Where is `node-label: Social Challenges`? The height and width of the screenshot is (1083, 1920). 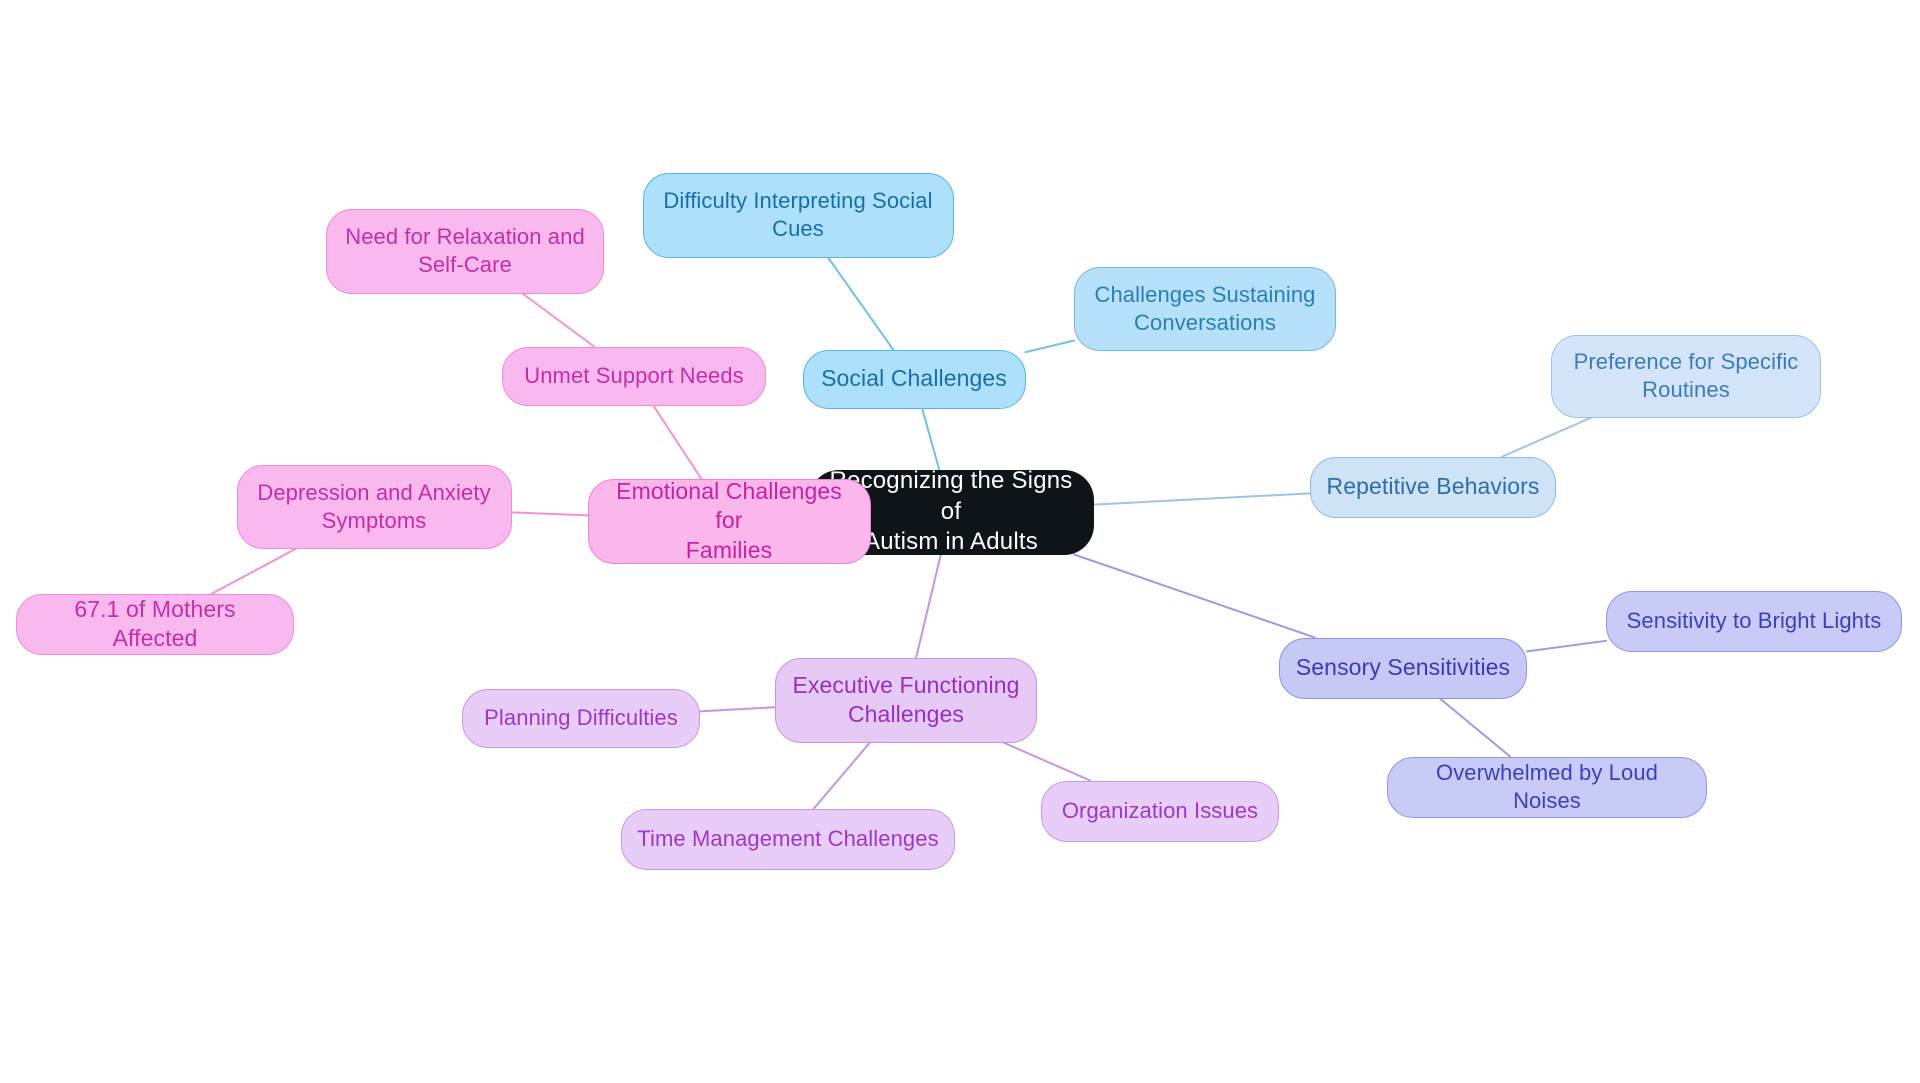 node-label: Social Challenges is located at coordinates (914, 378).